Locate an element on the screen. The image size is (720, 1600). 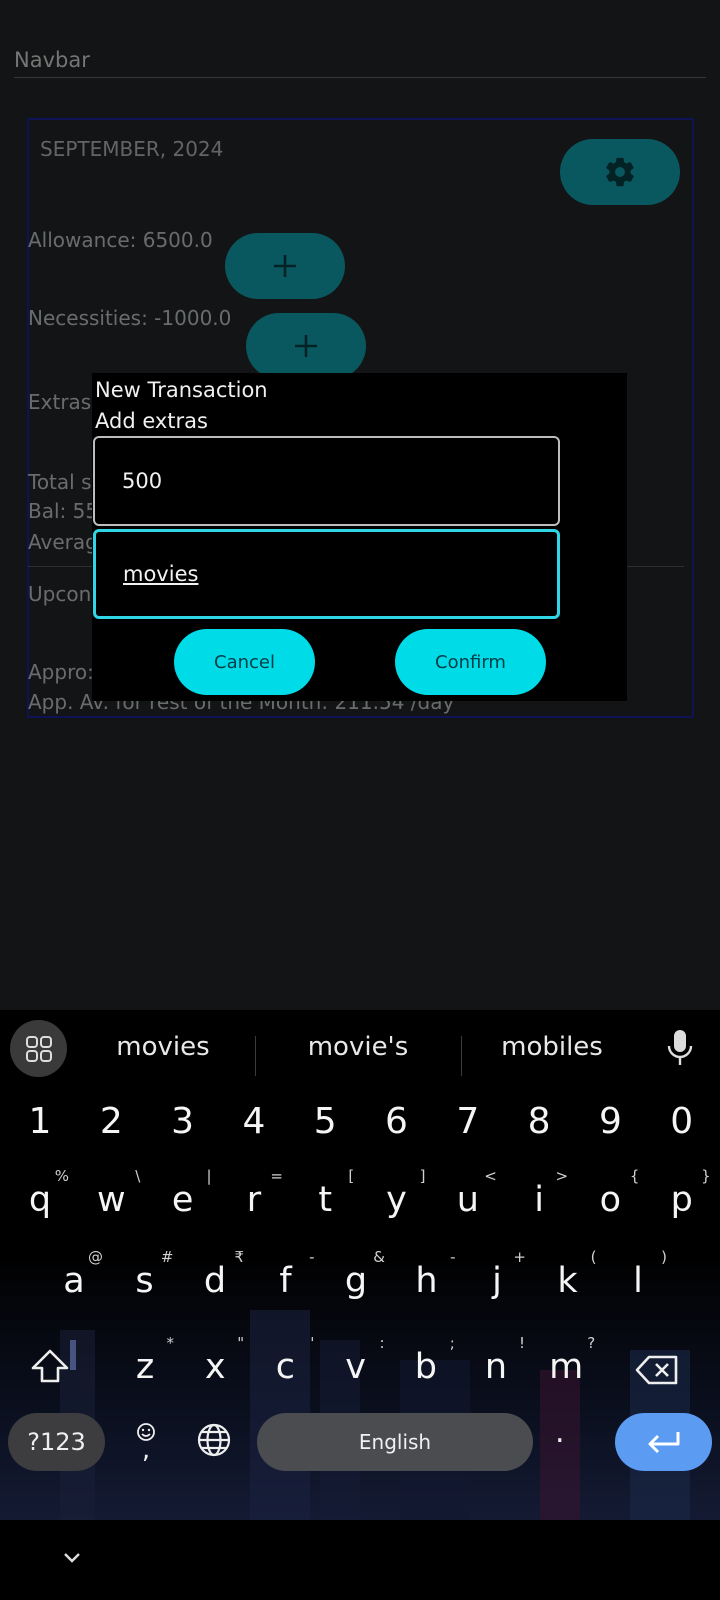
key-label: r is located at coordinates (254, 1200).